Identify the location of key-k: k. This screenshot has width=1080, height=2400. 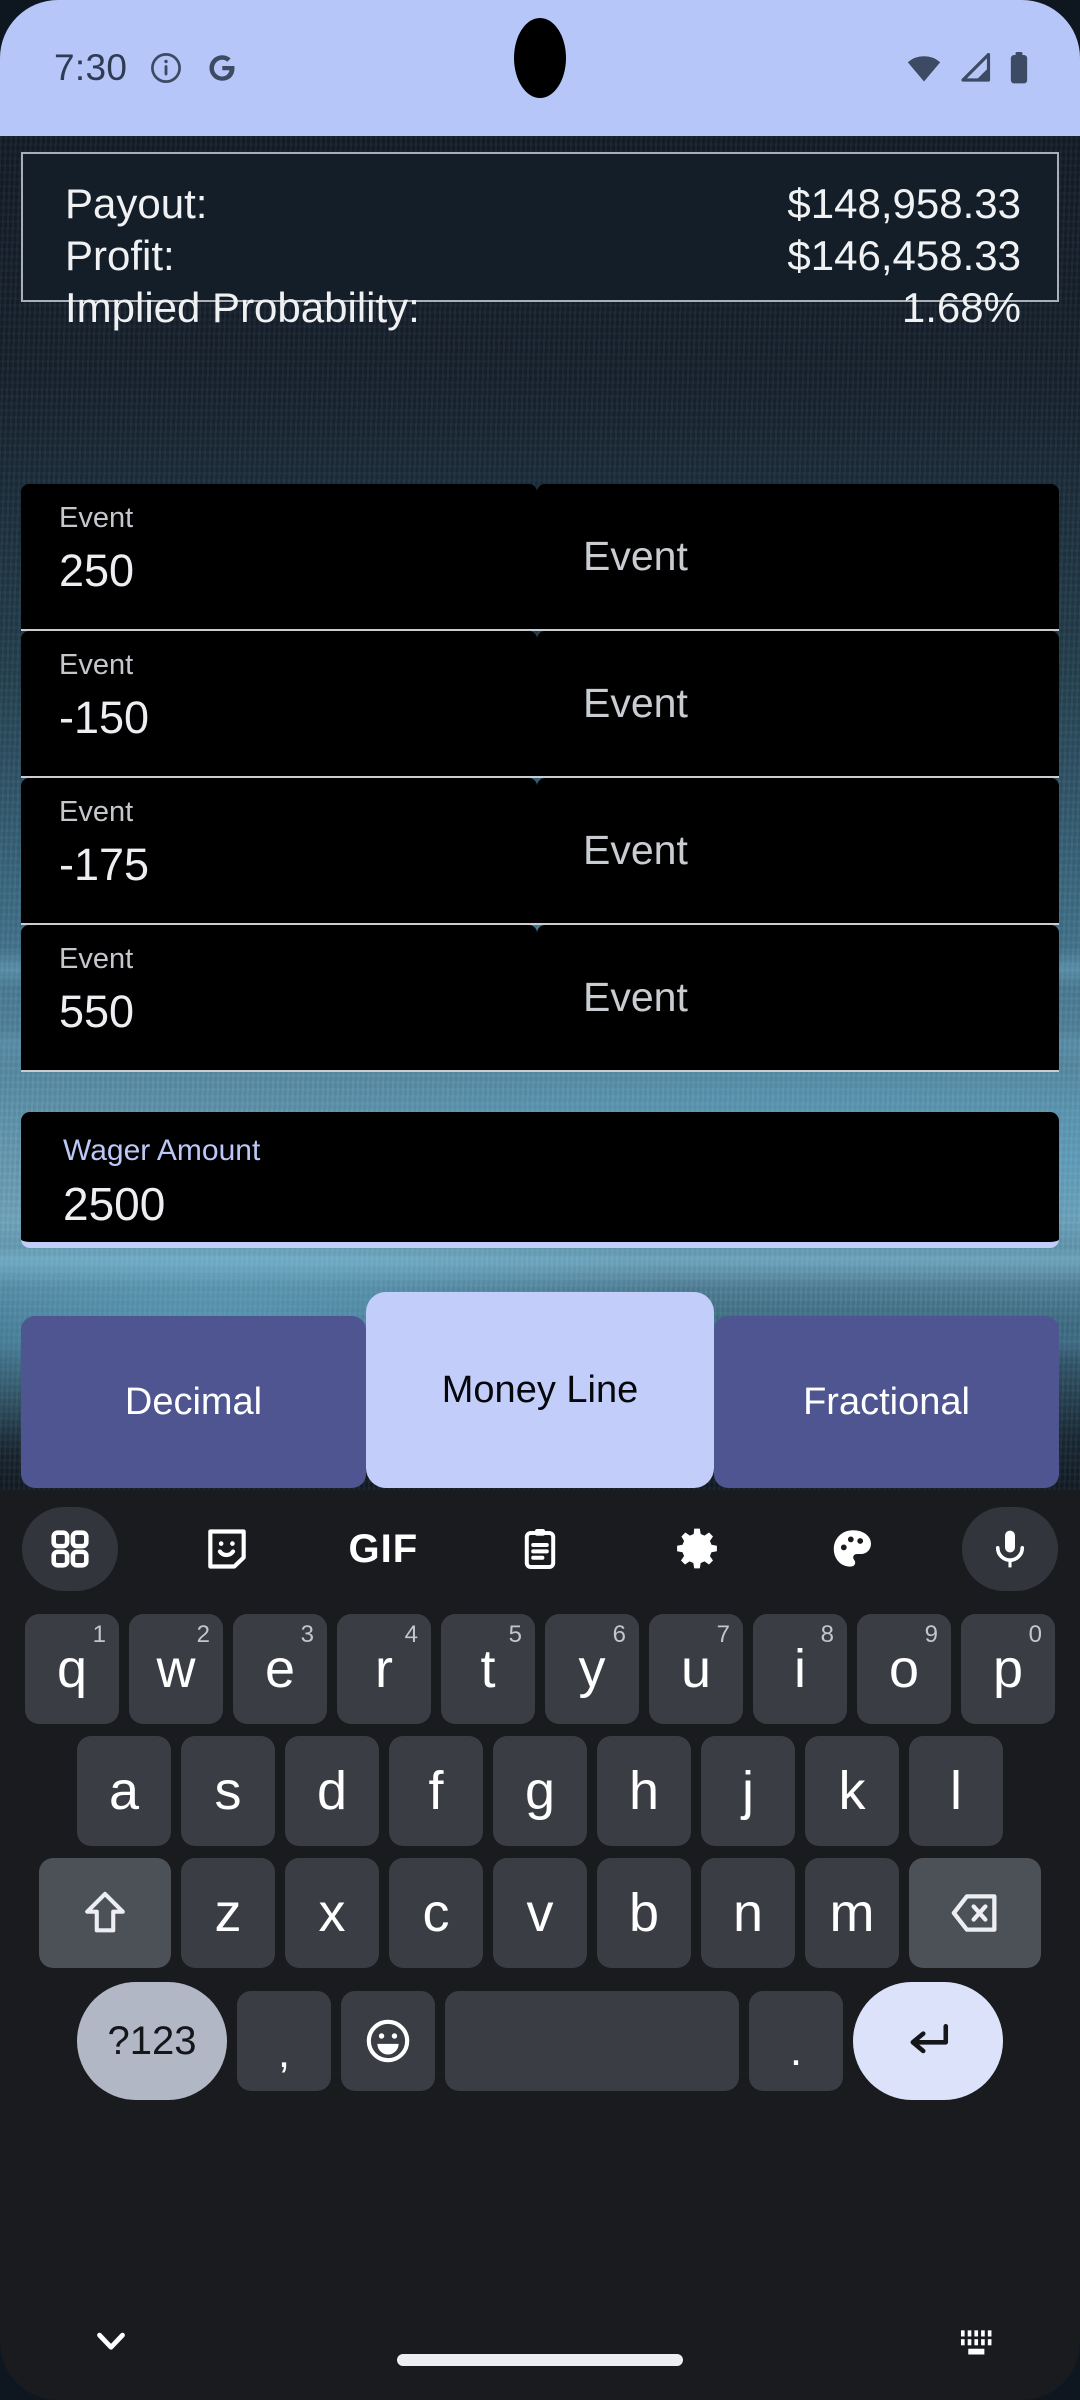
(852, 1791).